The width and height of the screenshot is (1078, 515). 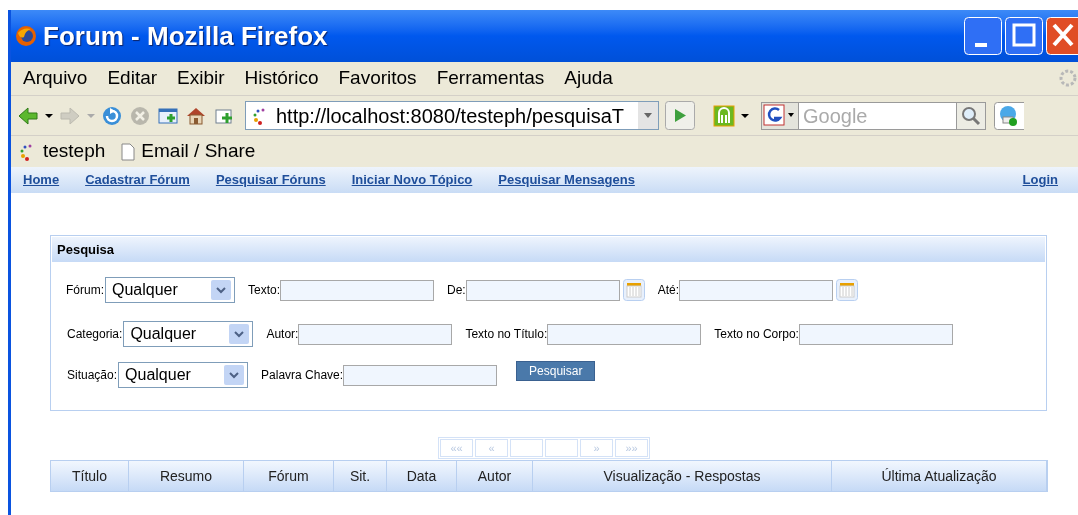 What do you see at coordinates (566, 180) in the screenshot?
I see `nav-link: Pesquisar Mensagens` at bounding box center [566, 180].